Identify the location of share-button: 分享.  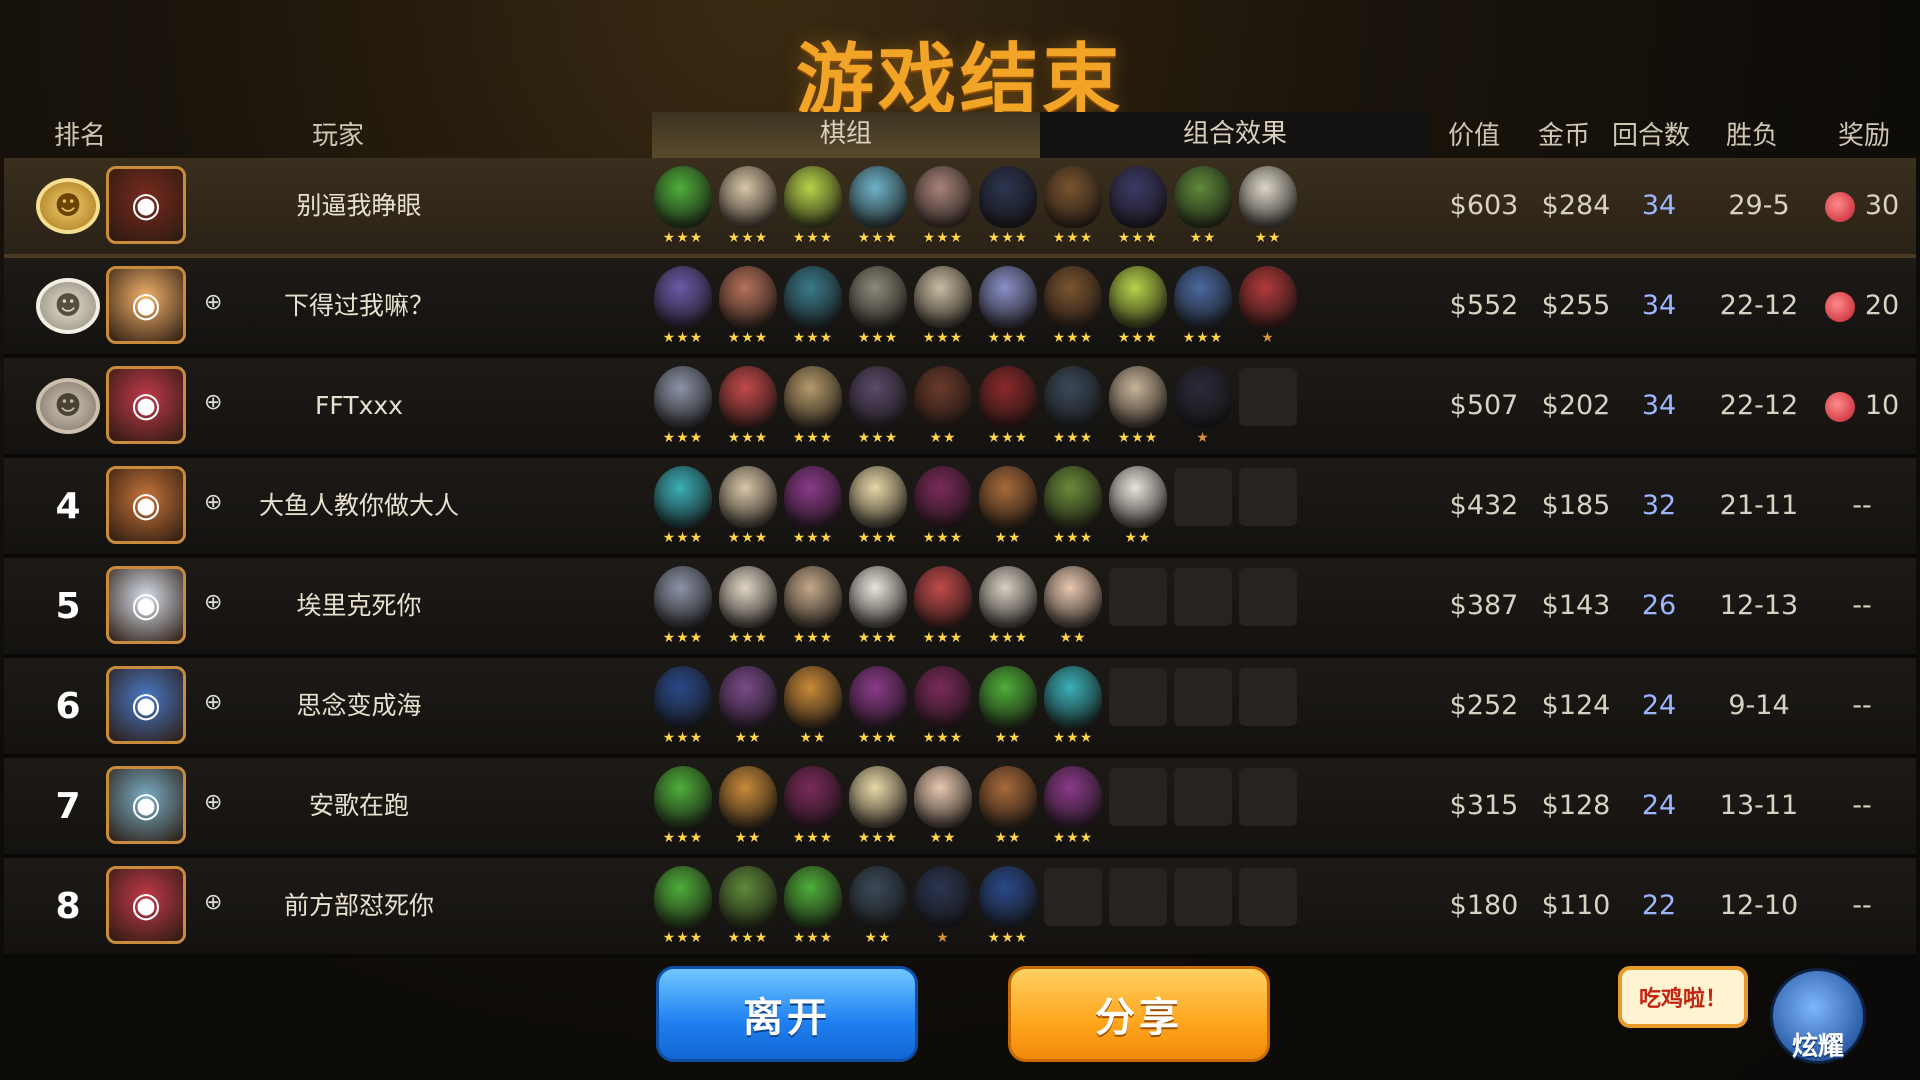
(1139, 1014).